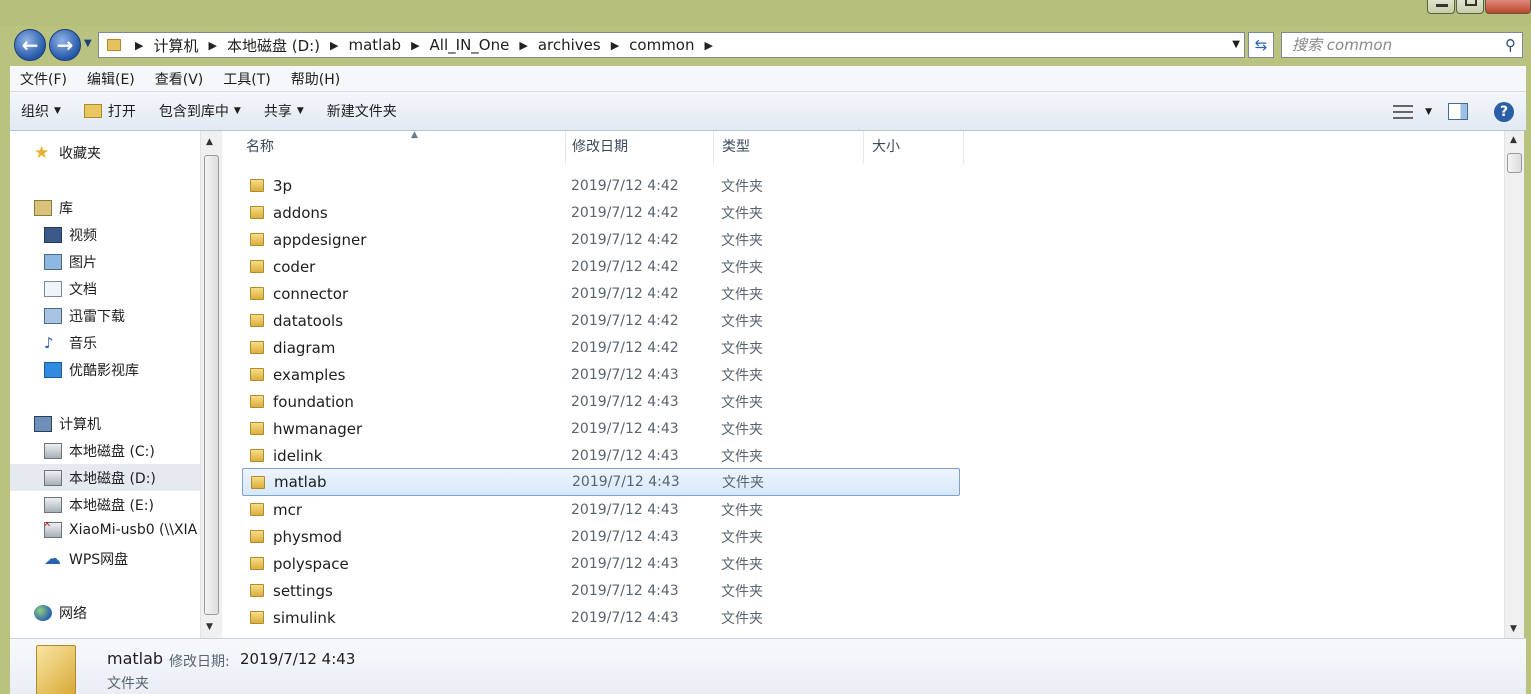  I want to click on menu-view: 查看(V), so click(179, 79).